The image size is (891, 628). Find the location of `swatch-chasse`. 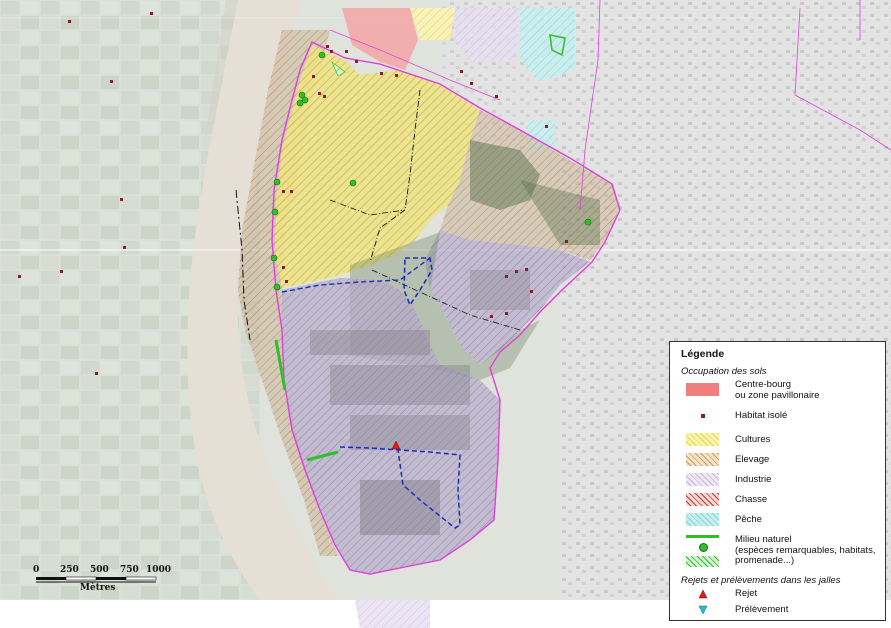

swatch-chasse is located at coordinates (702, 499).